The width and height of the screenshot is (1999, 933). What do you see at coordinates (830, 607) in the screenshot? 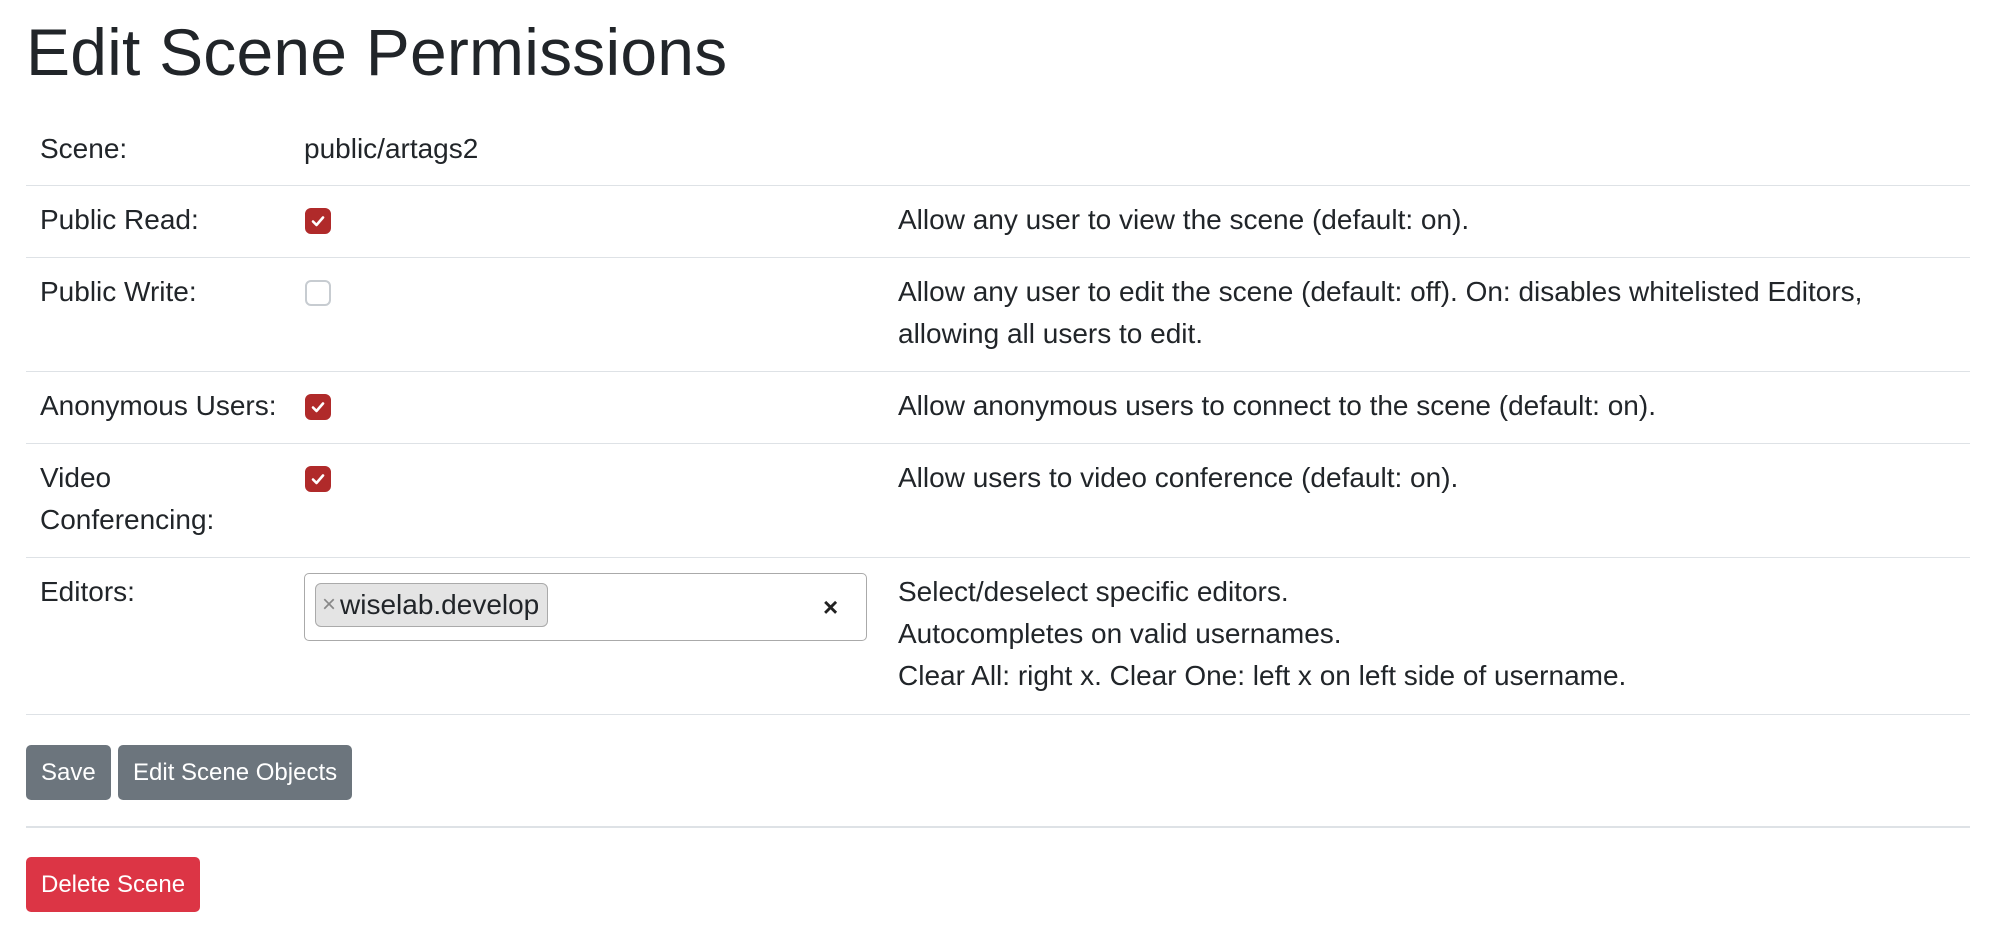
I see `clear-all-icon: ×` at bounding box center [830, 607].